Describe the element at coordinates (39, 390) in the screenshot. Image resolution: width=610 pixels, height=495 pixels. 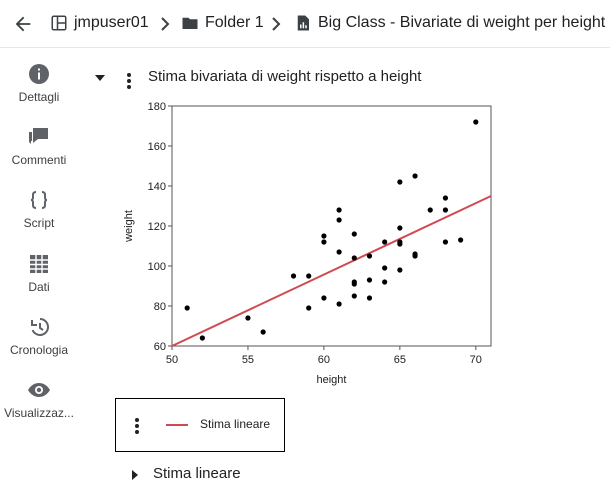
I see `eye-icon` at that location.